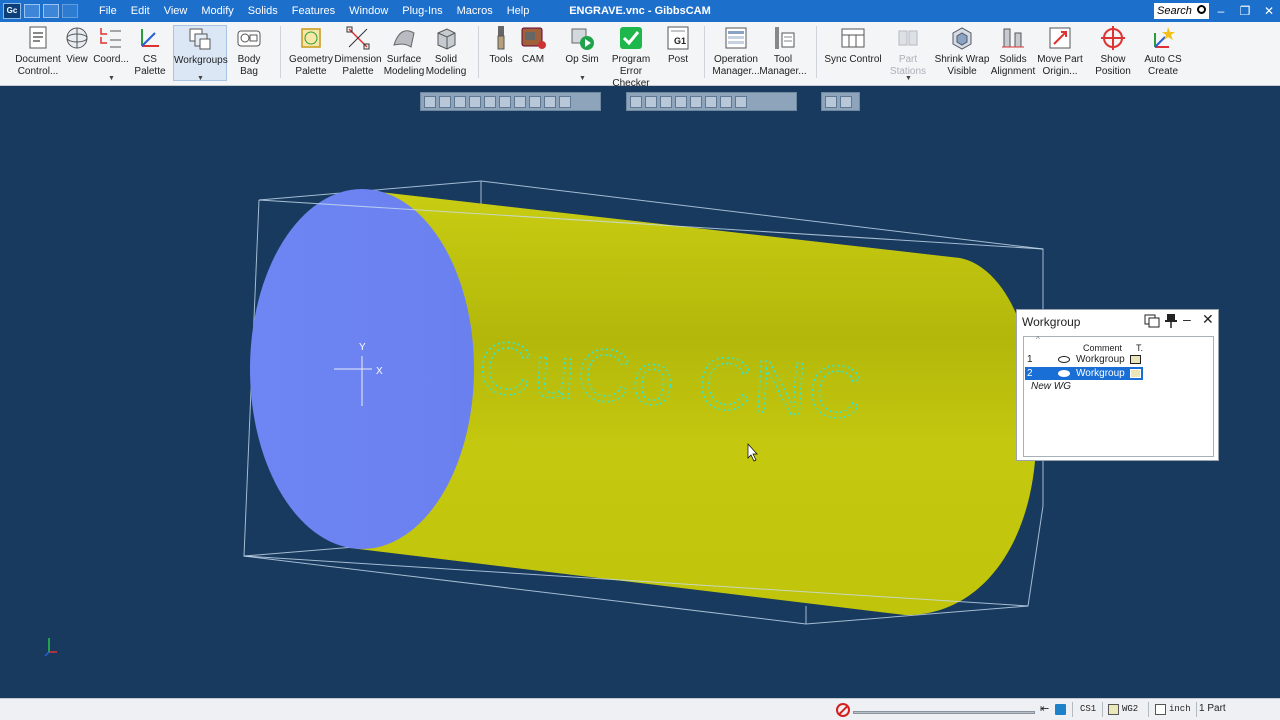 The height and width of the screenshot is (720, 1280). Describe the element at coordinates (846, 101) in the screenshot. I see `help-icon` at that location.